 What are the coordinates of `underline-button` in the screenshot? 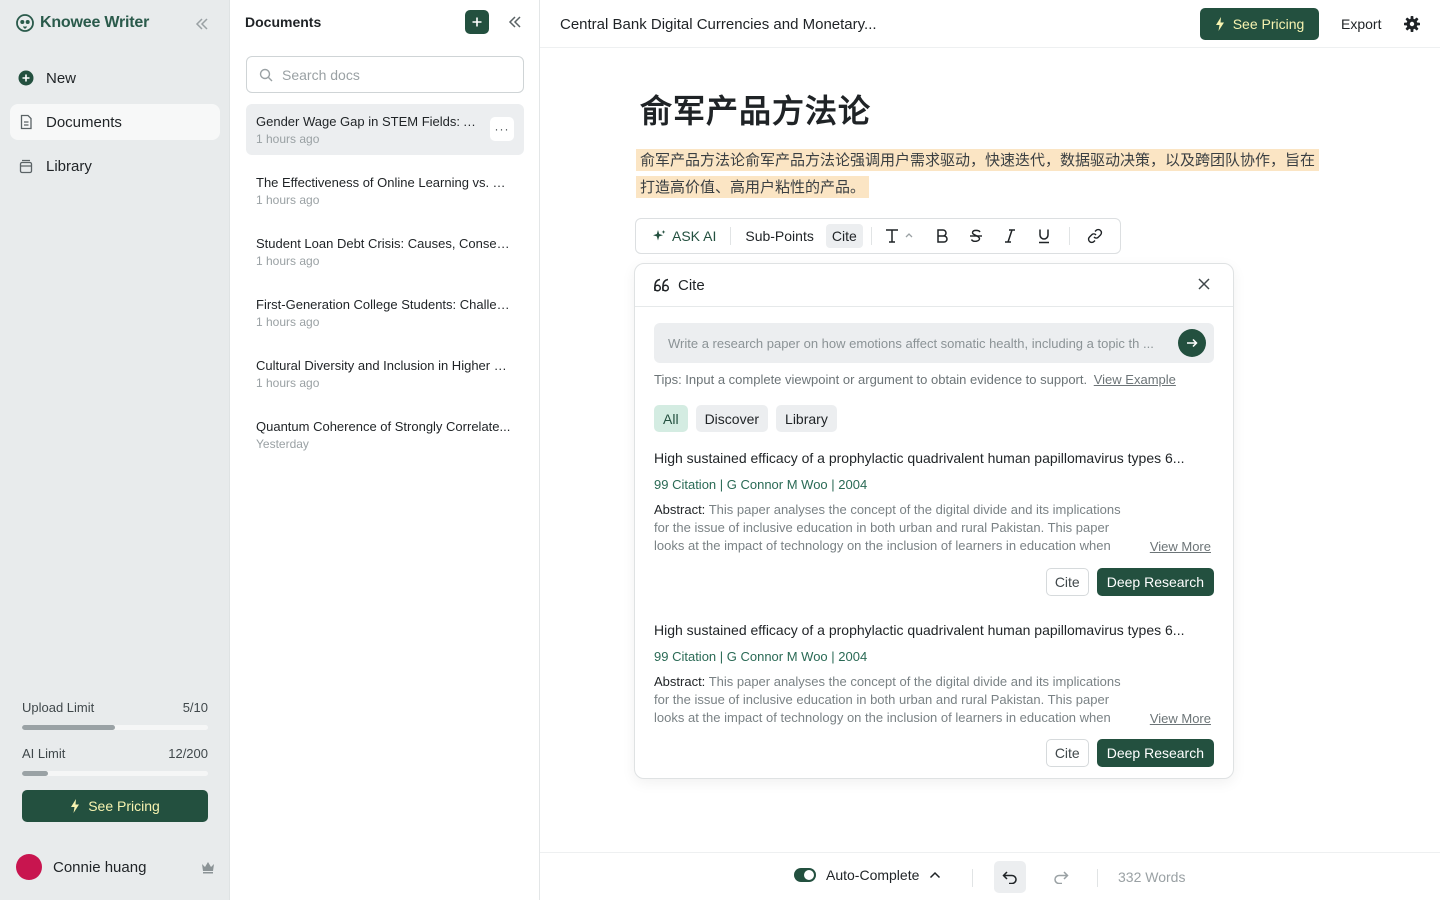 It's located at (1044, 236).